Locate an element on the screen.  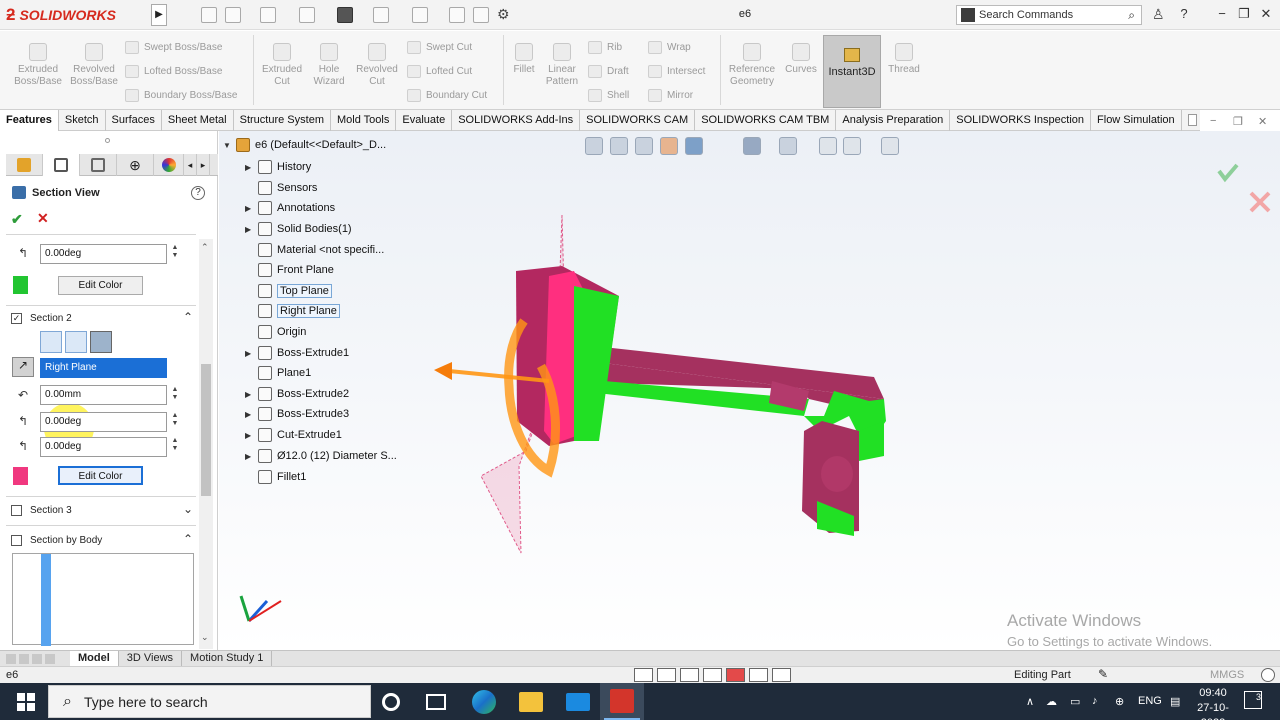
new-file-icon is located at coordinates (233, 15).